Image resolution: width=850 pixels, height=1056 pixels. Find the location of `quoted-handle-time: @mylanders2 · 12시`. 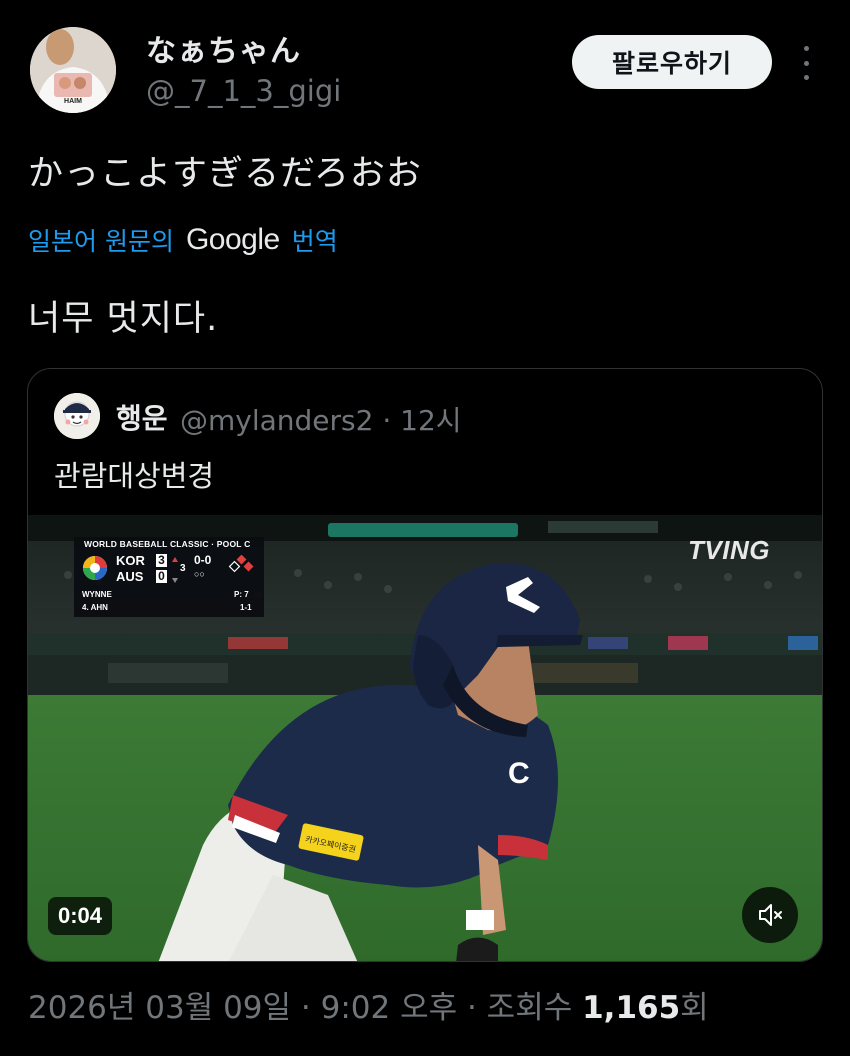

quoted-handle-time: @mylanders2 · 12시 is located at coordinates (321, 419).